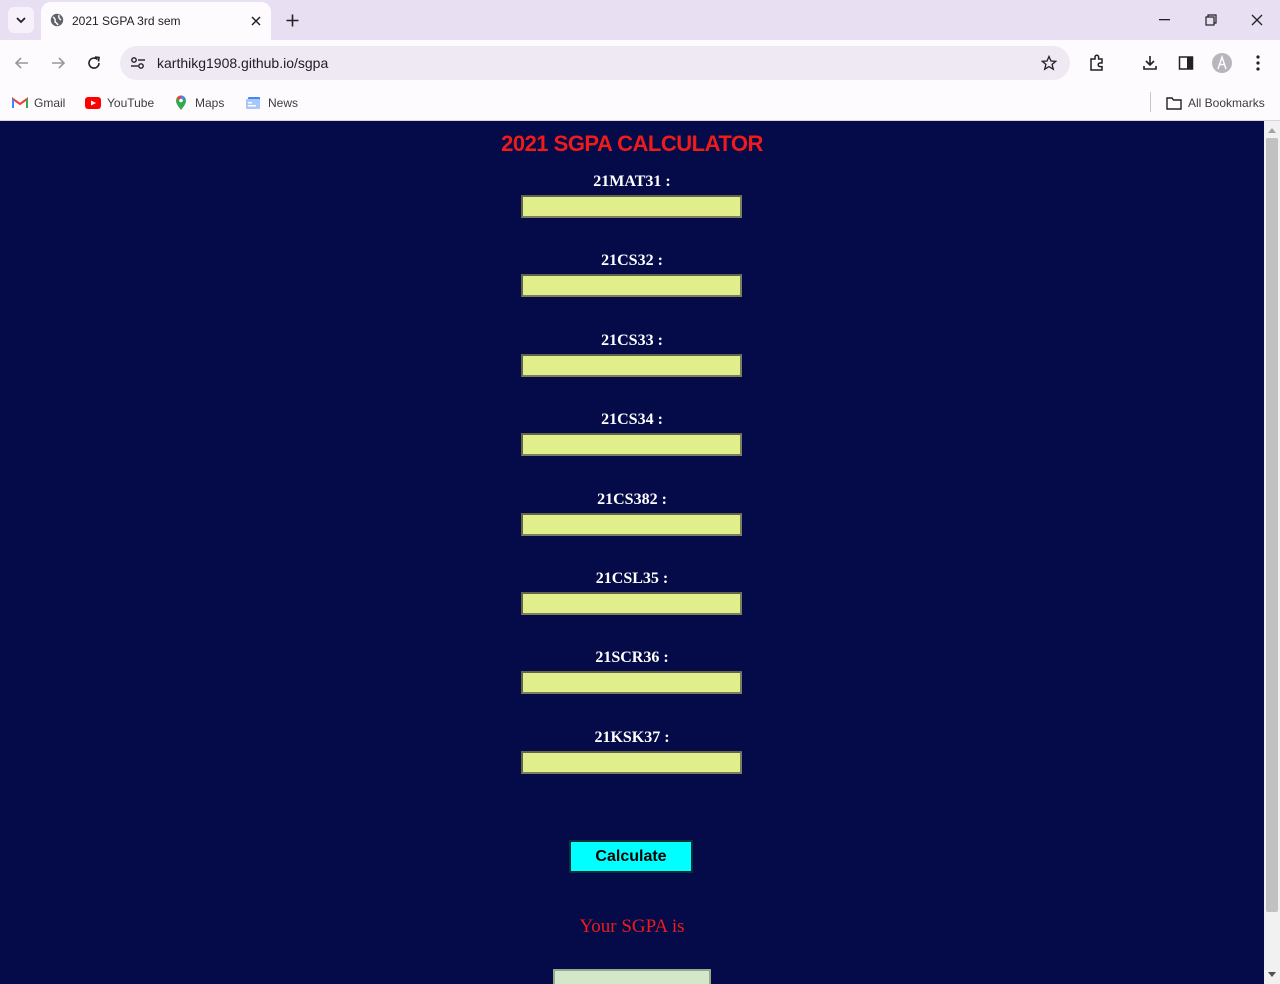 The width and height of the screenshot is (1280, 984). Describe the element at coordinates (181, 103) in the screenshot. I see `maps-icon` at that location.